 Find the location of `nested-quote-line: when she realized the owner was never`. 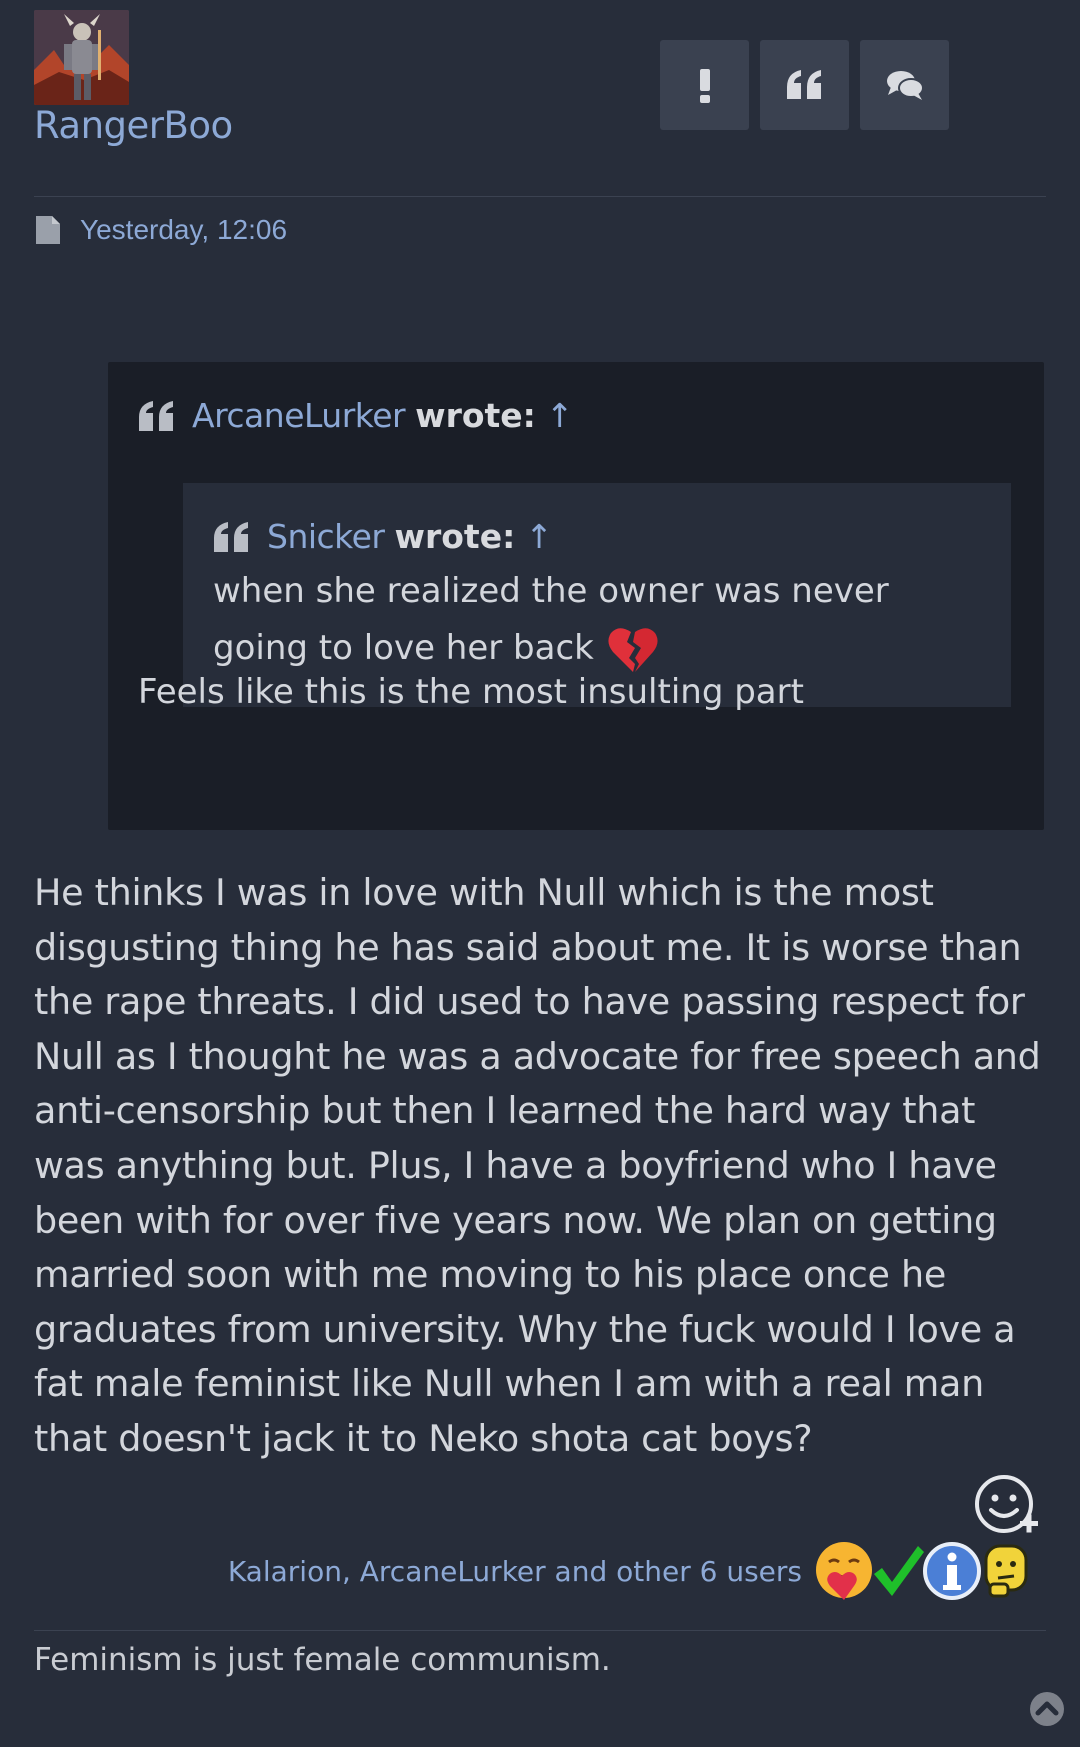

nested-quote-line: when she realized the owner was never is located at coordinates (551, 591).